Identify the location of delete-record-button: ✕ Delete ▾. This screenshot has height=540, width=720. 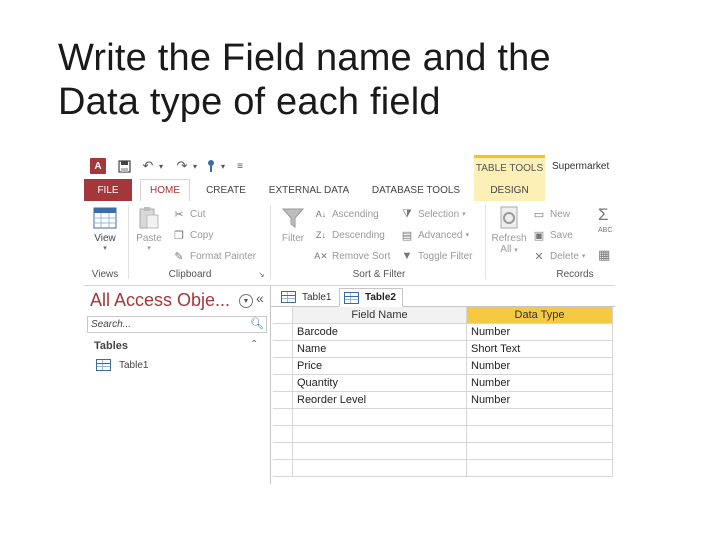
(558, 256).